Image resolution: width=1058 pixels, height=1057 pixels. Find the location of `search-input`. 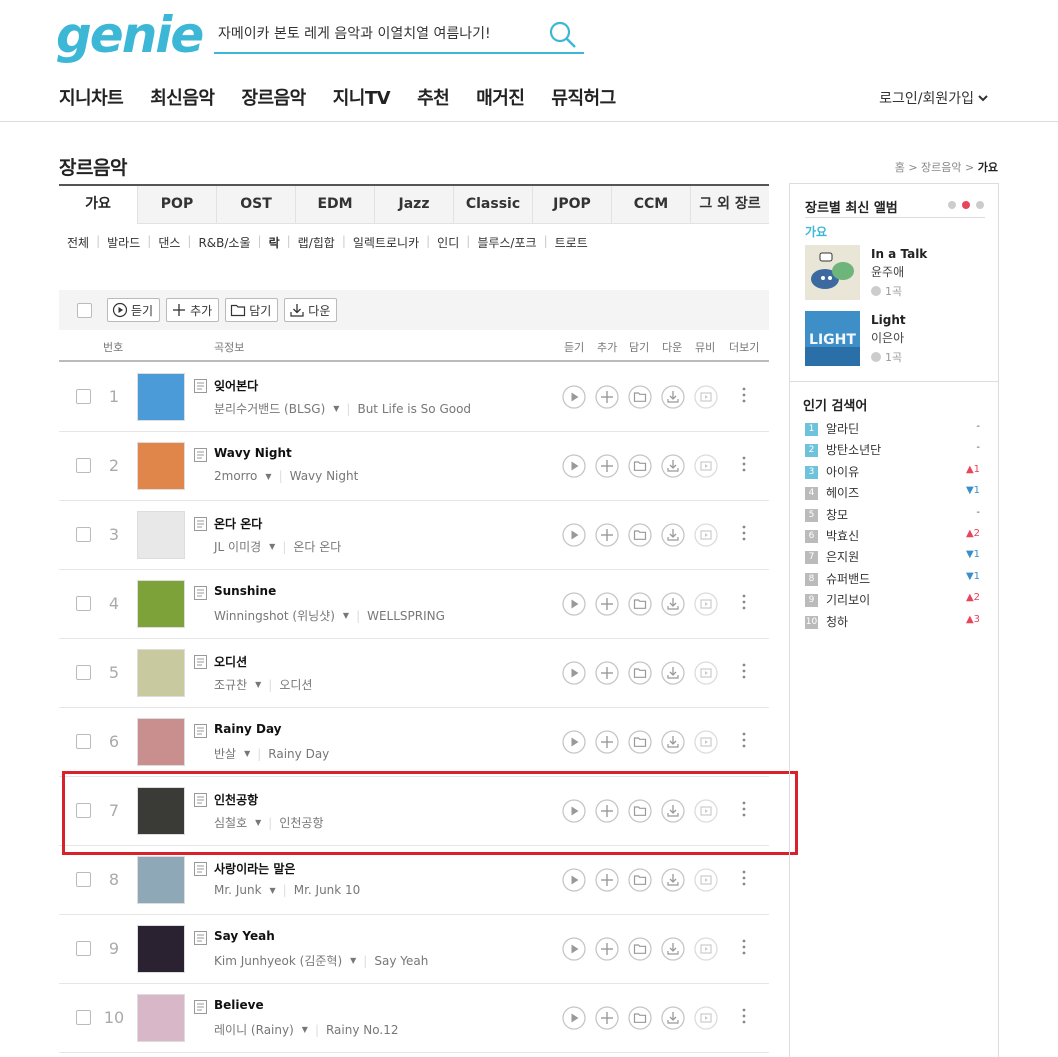

search-input is located at coordinates (374, 33).